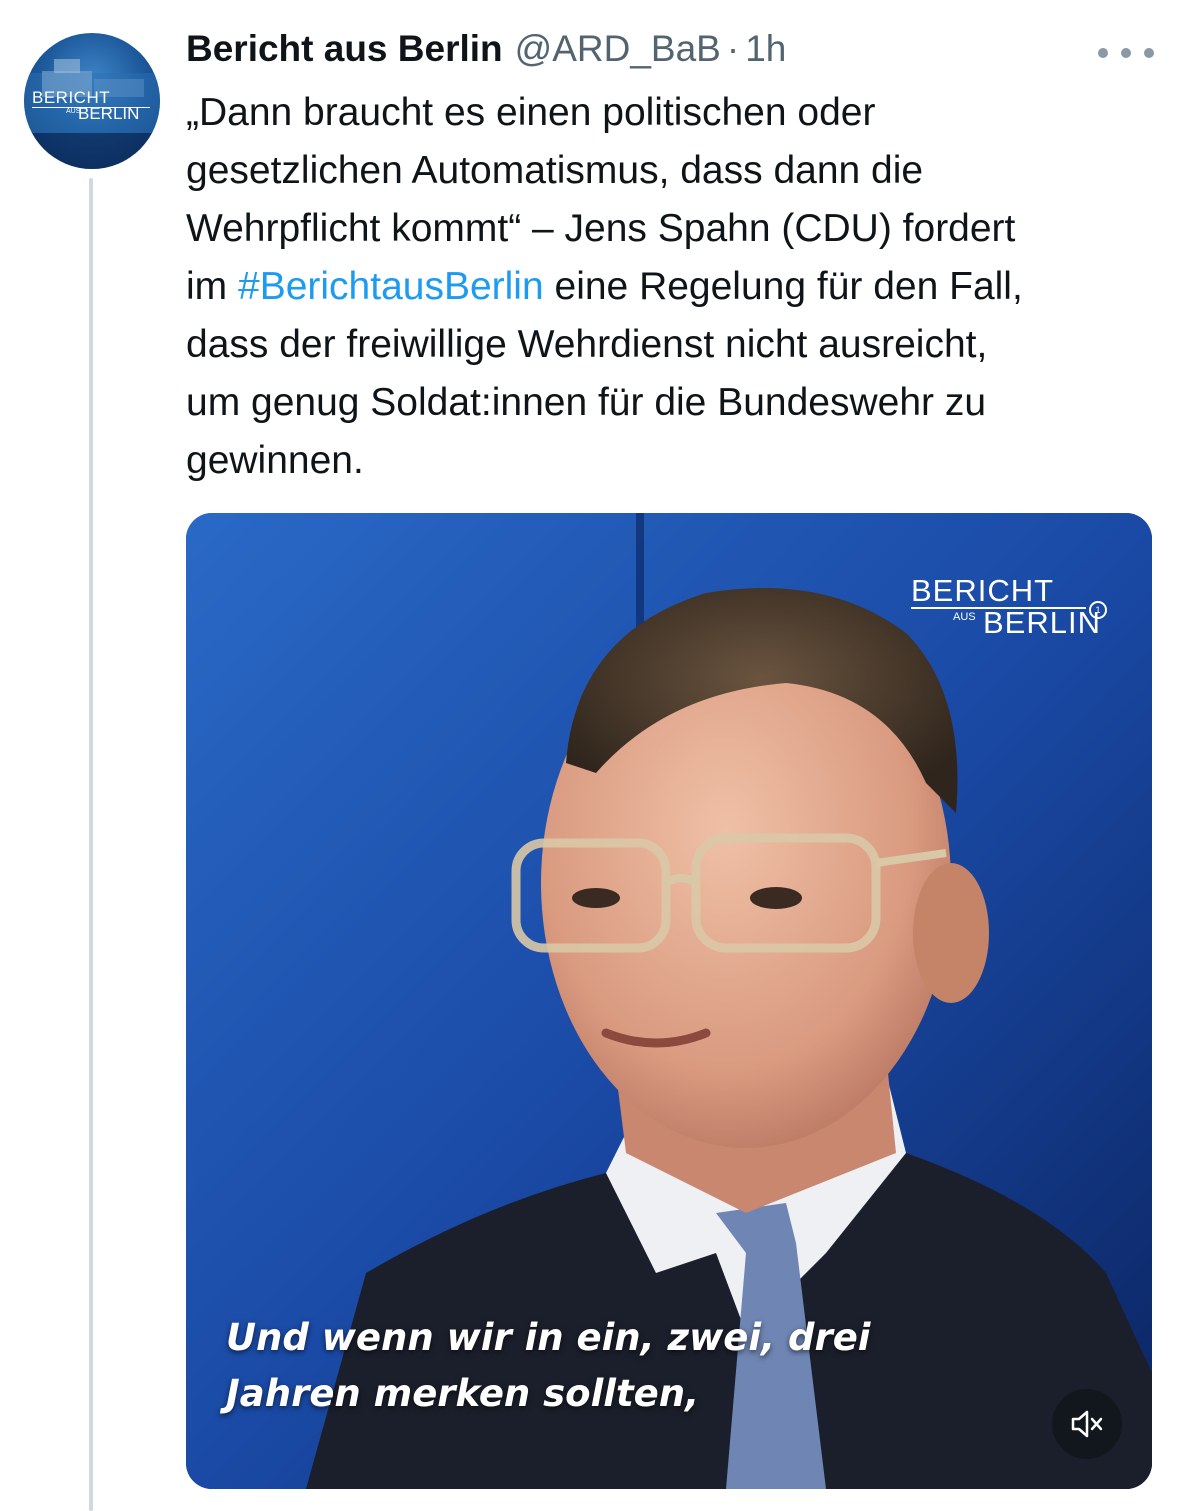 The height and width of the screenshot is (1511, 1179). I want to click on author-name: Bericht aus Berlin, so click(344, 49).